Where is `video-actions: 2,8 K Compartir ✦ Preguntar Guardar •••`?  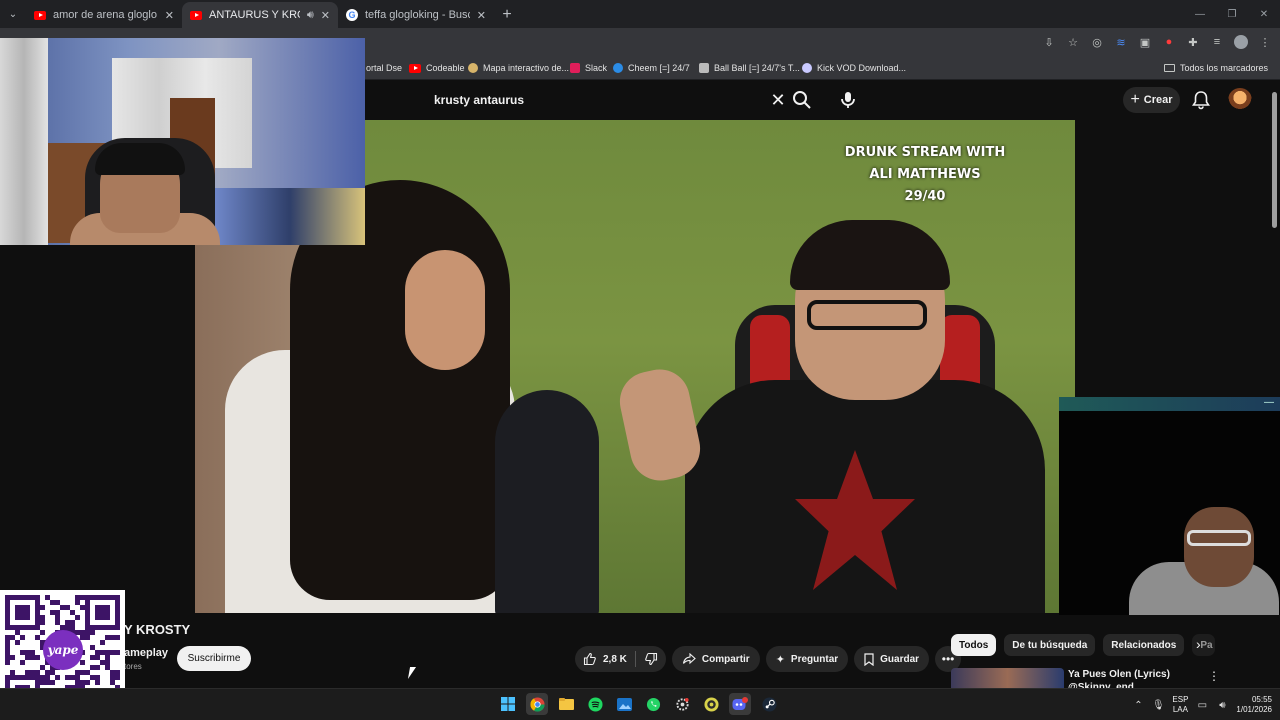 video-actions: 2,8 K Compartir ✦ Preguntar Guardar ••• is located at coordinates (768, 659).